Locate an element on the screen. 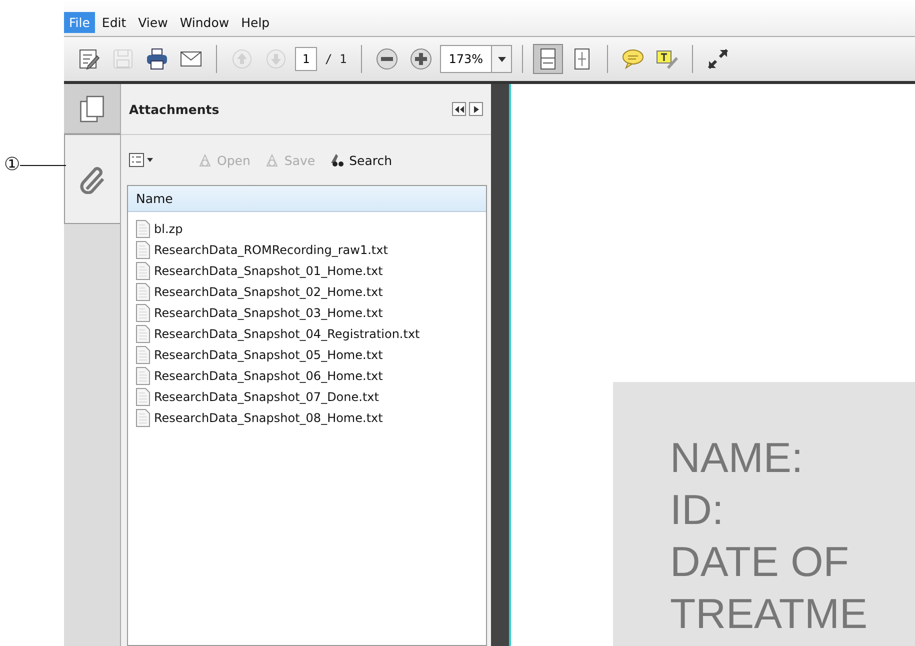 This screenshot has height=646, width=915. panel-action-button: Search is located at coordinates (360, 160).